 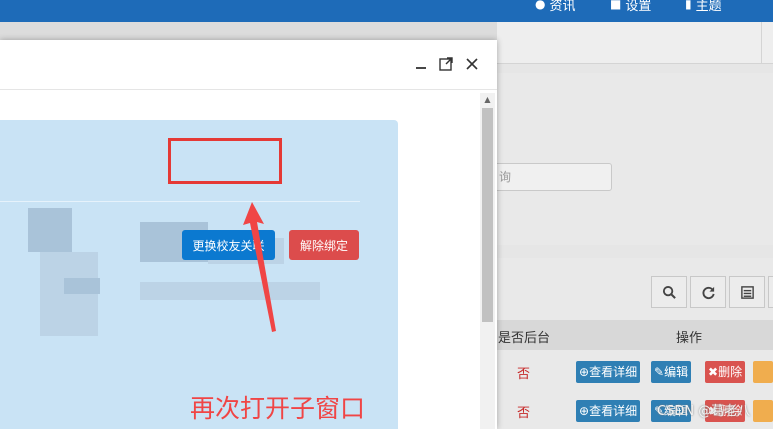 I want to click on background-search-input: 询, so click(x=546, y=177).